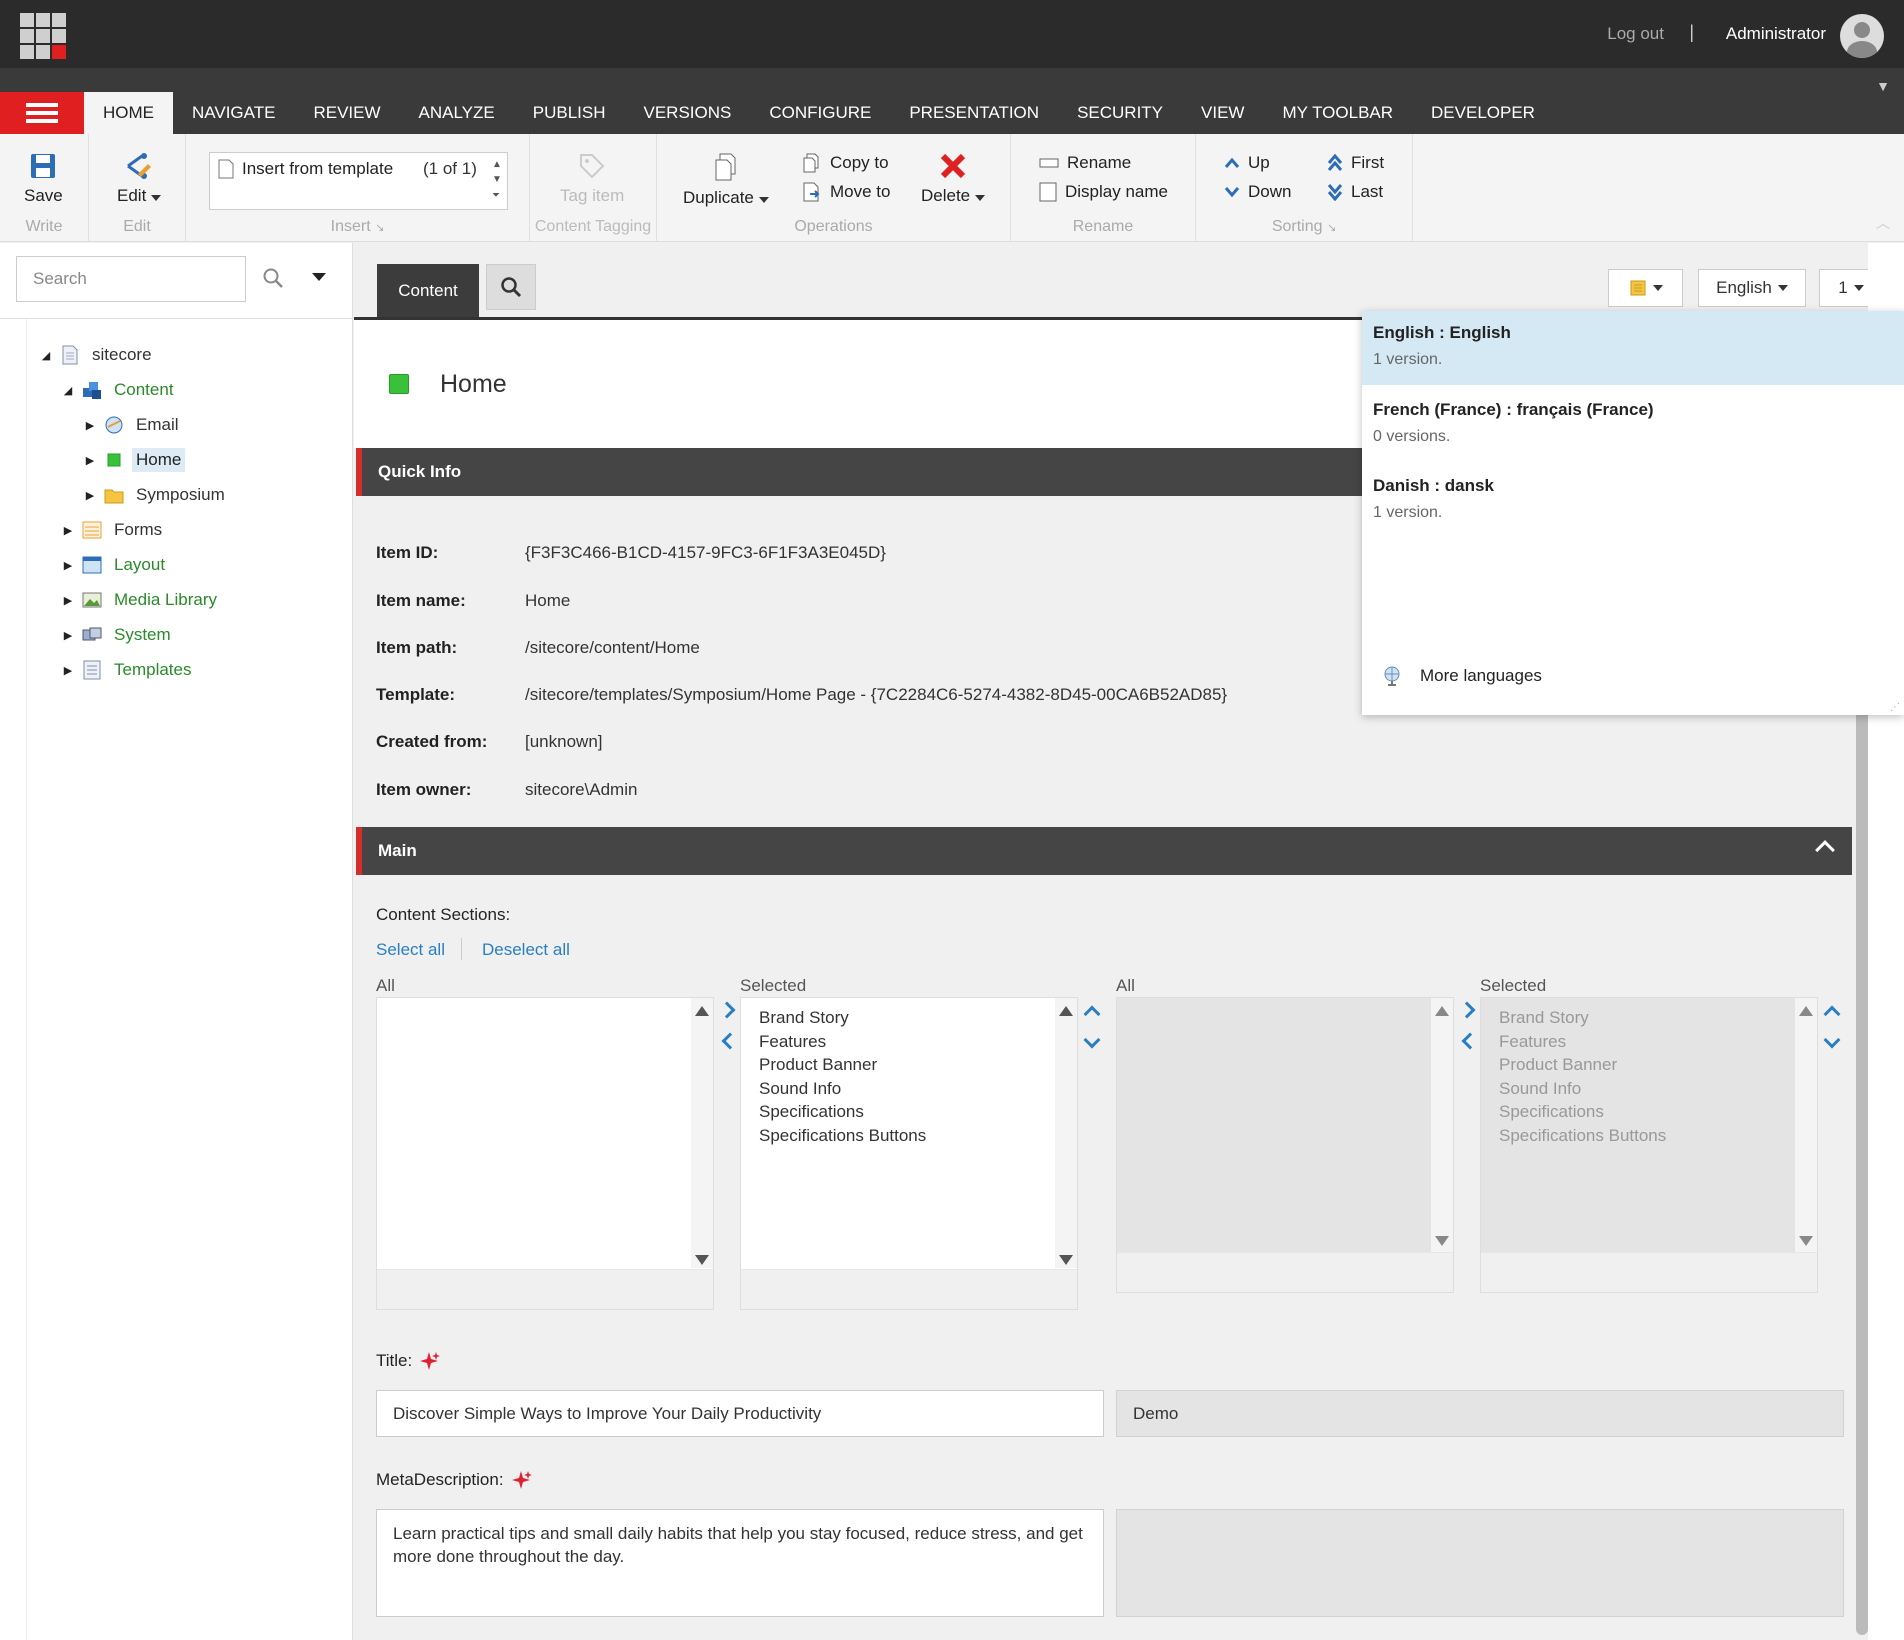 The height and width of the screenshot is (1640, 1904). Describe the element at coordinates (1355, 163) in the screenshot. I see `sort-first-button: First` at that location.